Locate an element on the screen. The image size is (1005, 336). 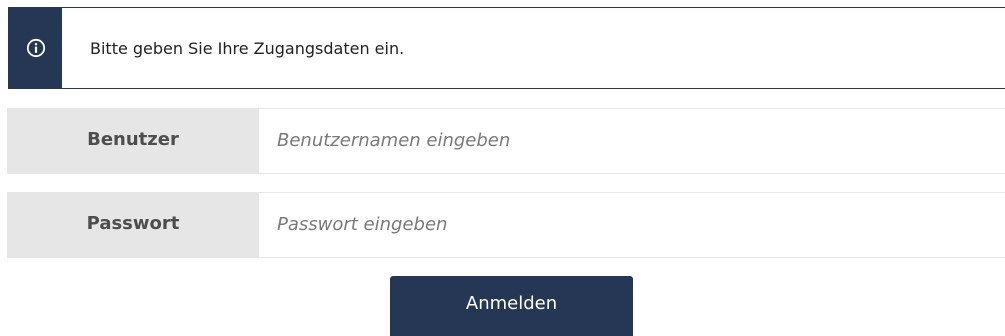
info-circle-icon is located at coordinates (35, 48).